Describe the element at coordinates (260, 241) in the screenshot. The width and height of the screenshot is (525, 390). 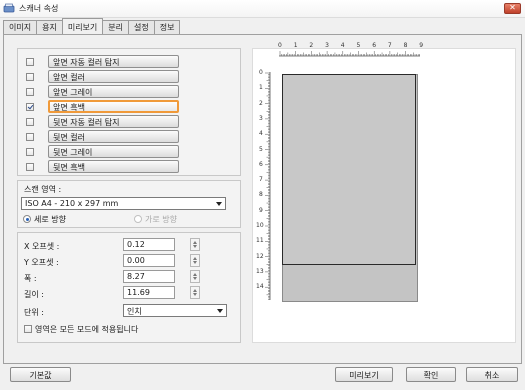
I see `ruler-label-left: 11` at that location.